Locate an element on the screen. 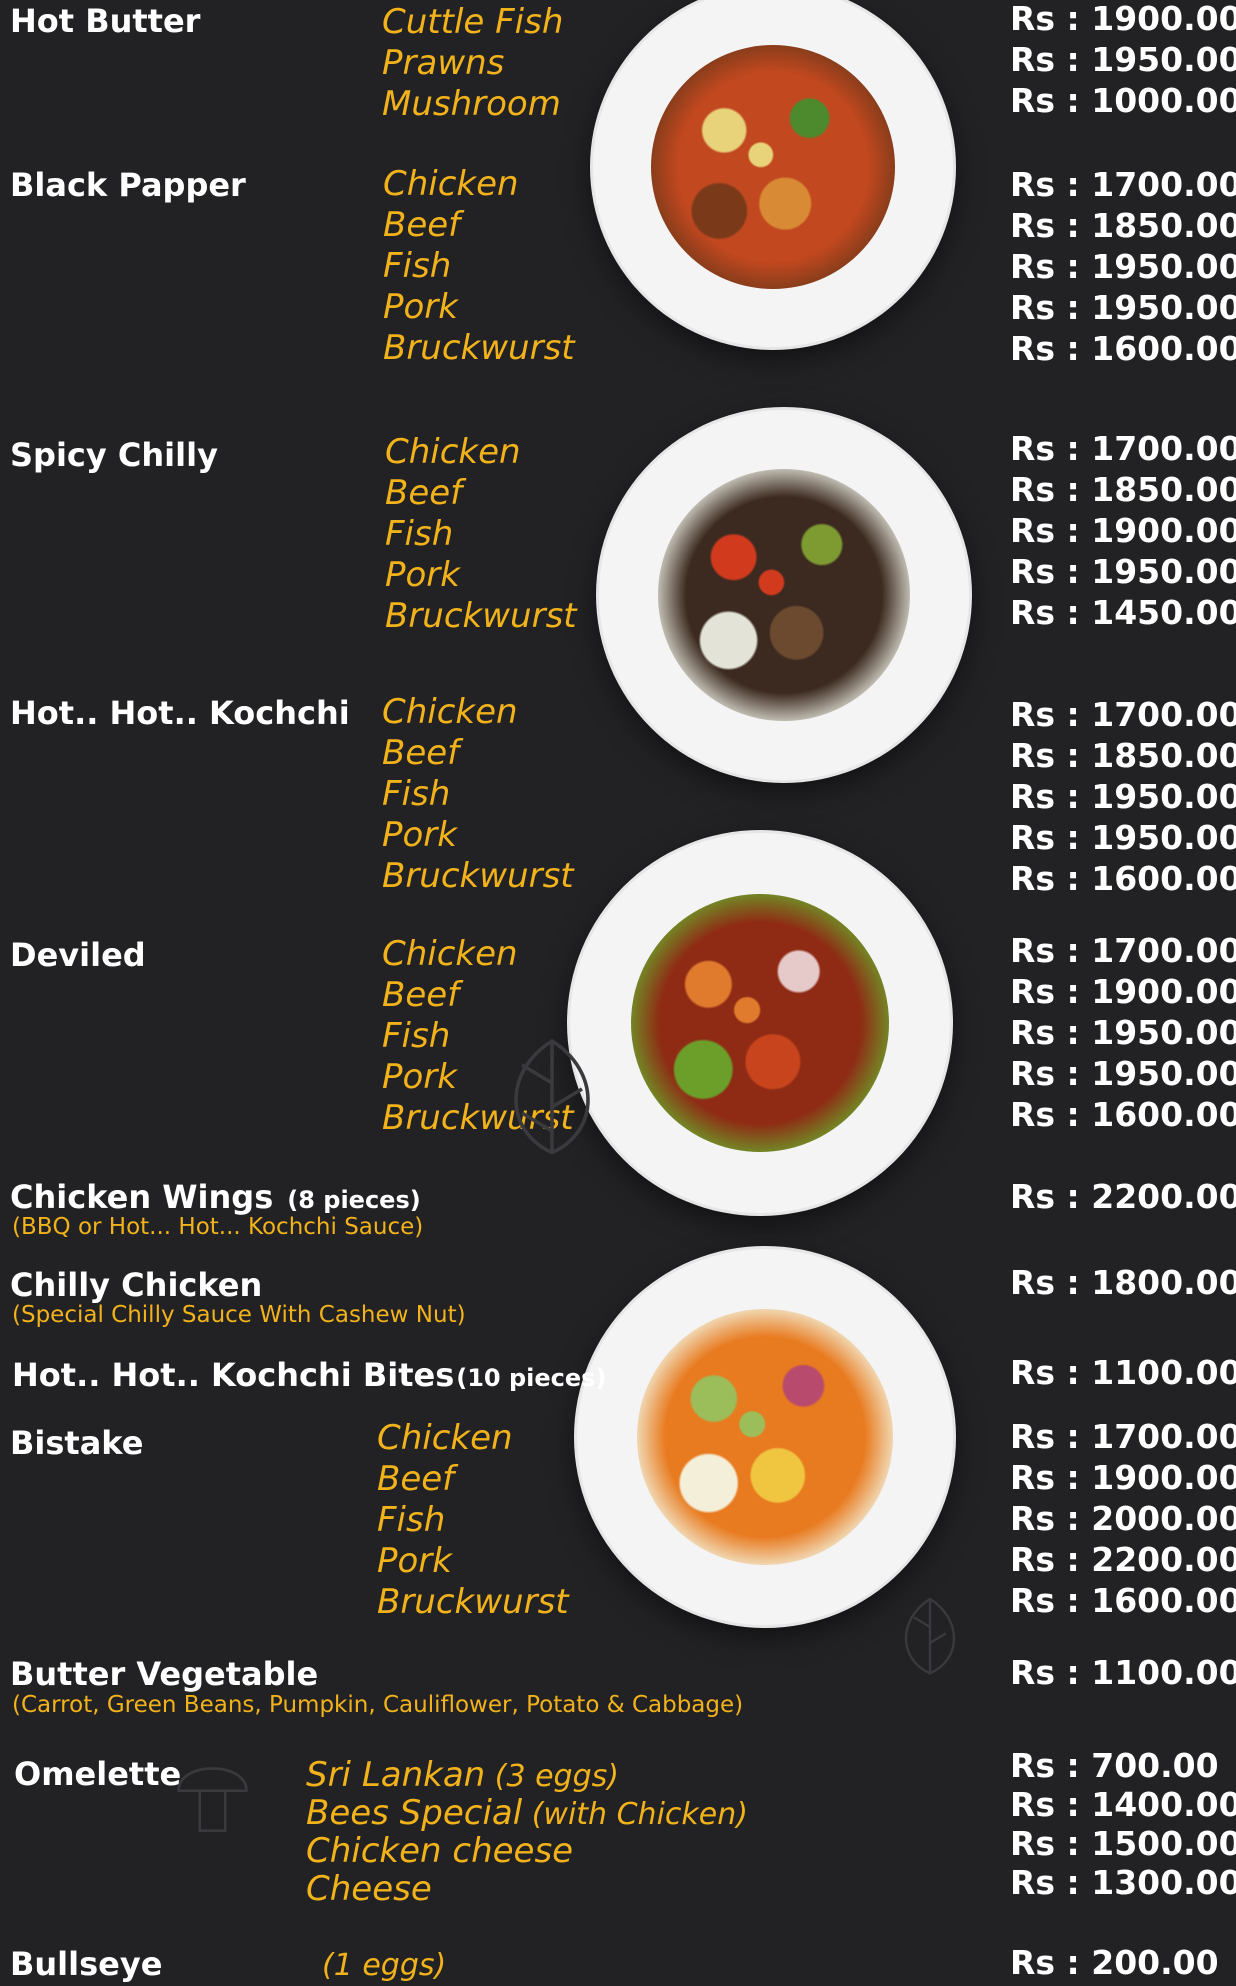 Image resolution: width=1236 pixels, height=1986 pixels. dish-name-label: Omelette is located at coordinates (98, 1774).